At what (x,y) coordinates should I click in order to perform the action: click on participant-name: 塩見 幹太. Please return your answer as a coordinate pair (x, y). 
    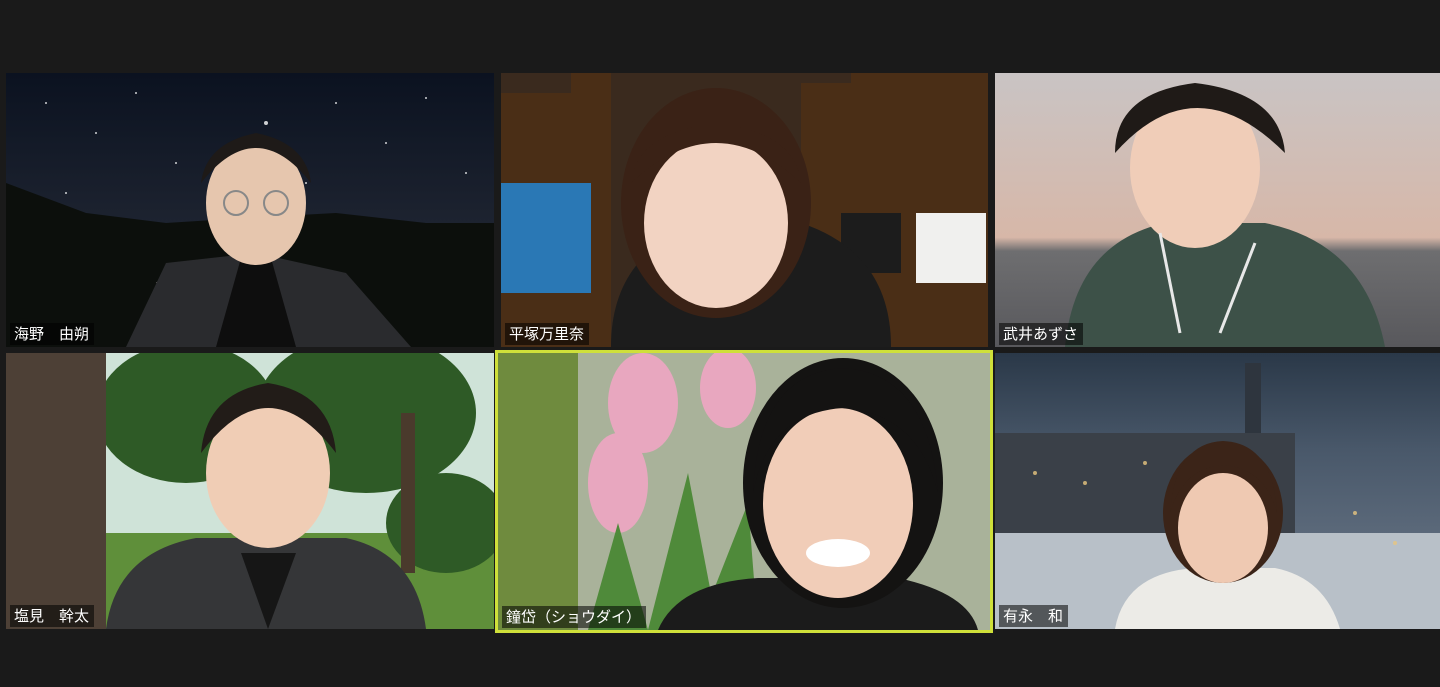
    Looking at the image, I should click on (52, 616).